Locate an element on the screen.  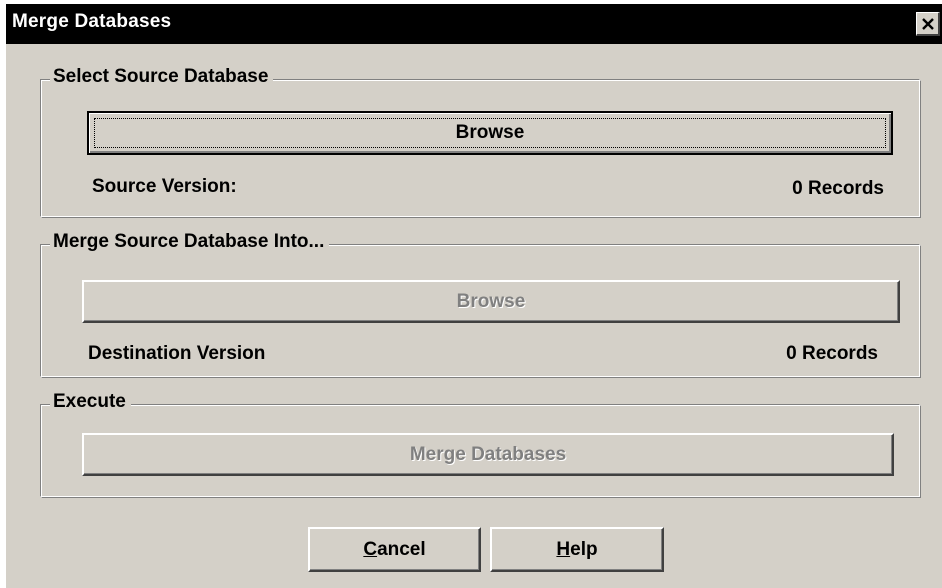
destination-version-label: Destination Version is located at coordinates (177, 353).